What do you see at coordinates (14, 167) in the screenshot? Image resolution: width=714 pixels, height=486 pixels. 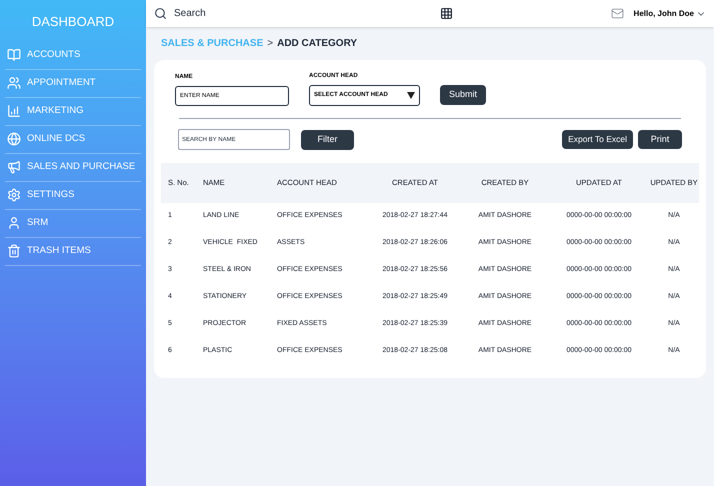 I see `megaphone-icon` at bounding box center [14, 167].